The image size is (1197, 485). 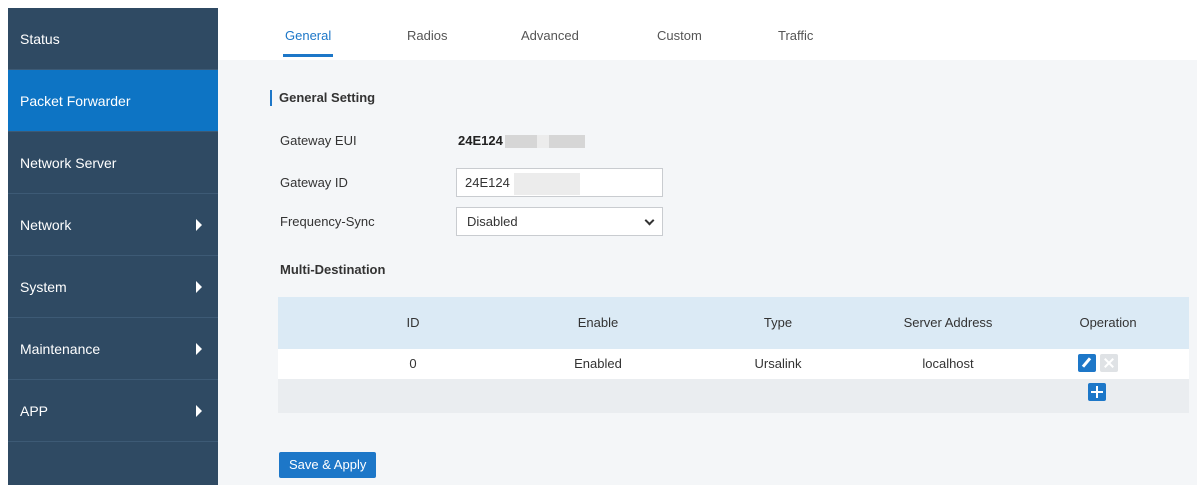 I want to click on sidebar-item-label: Maintenance, so click(x=60, y=348).